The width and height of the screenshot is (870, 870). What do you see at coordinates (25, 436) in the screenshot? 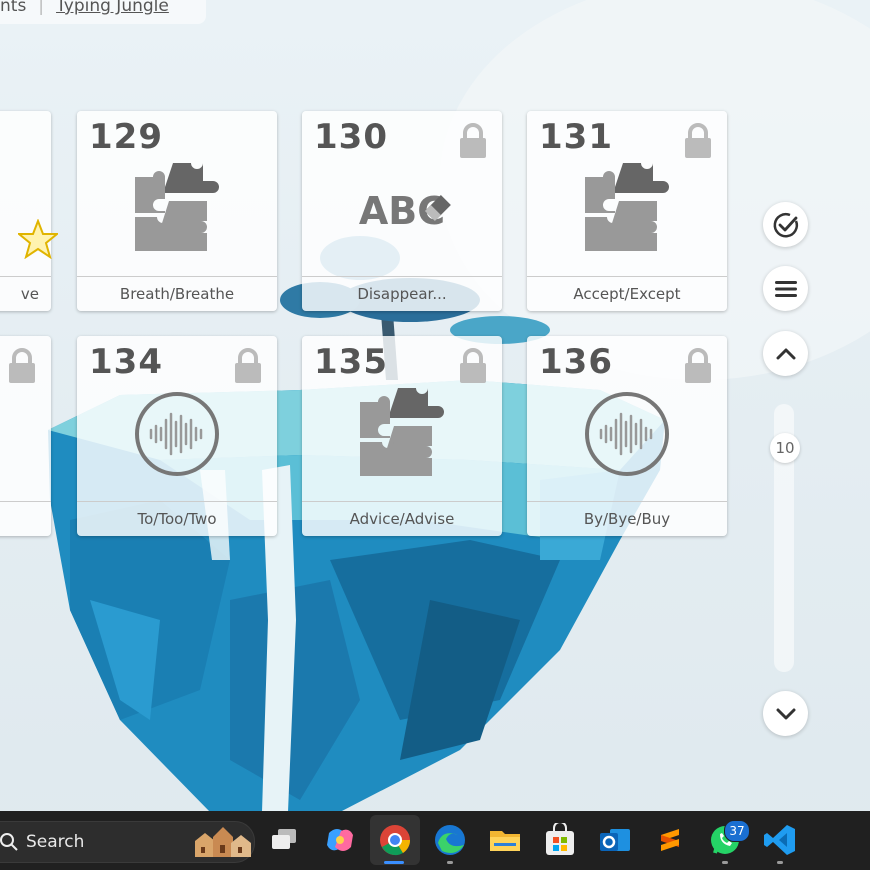
I see `lesson-card` at bounding box center [25, 436].